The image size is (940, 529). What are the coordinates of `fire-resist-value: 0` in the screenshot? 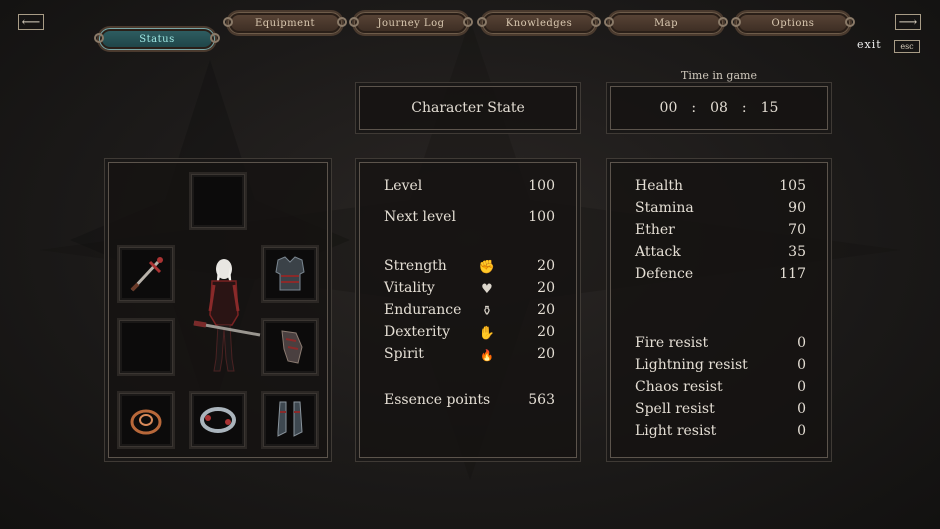 It's located at (801, 343).